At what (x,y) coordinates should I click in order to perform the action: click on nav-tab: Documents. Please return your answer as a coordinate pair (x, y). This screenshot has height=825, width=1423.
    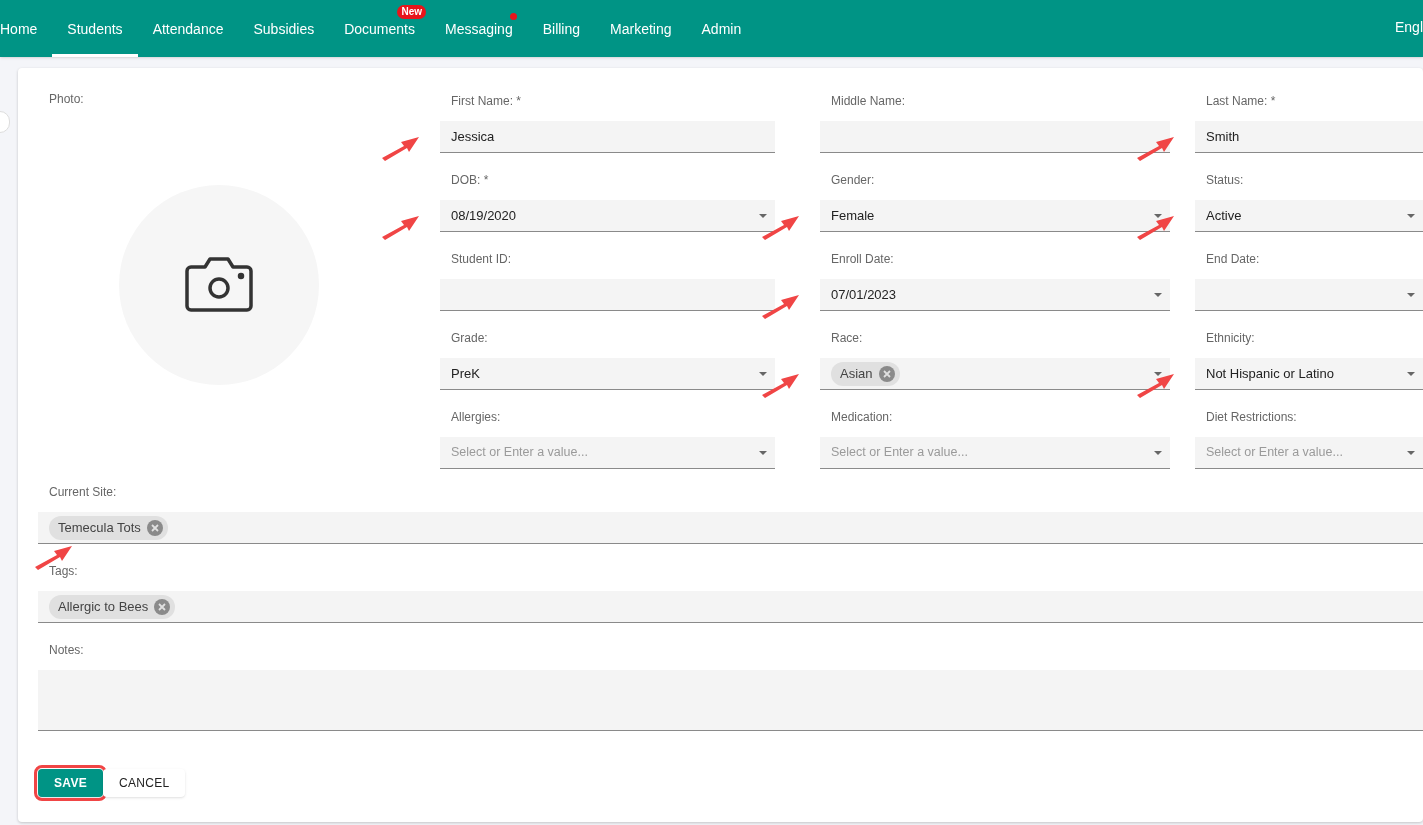
    Looking at the image, I should click on (379, 38).